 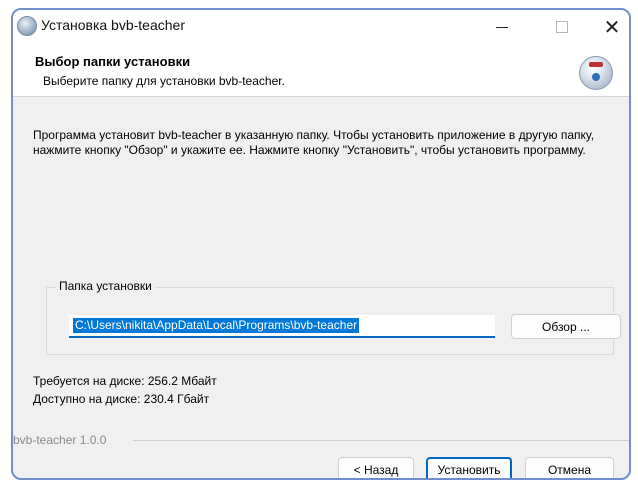 I want to click on install-button: Установить, so click(x=469, y=467).